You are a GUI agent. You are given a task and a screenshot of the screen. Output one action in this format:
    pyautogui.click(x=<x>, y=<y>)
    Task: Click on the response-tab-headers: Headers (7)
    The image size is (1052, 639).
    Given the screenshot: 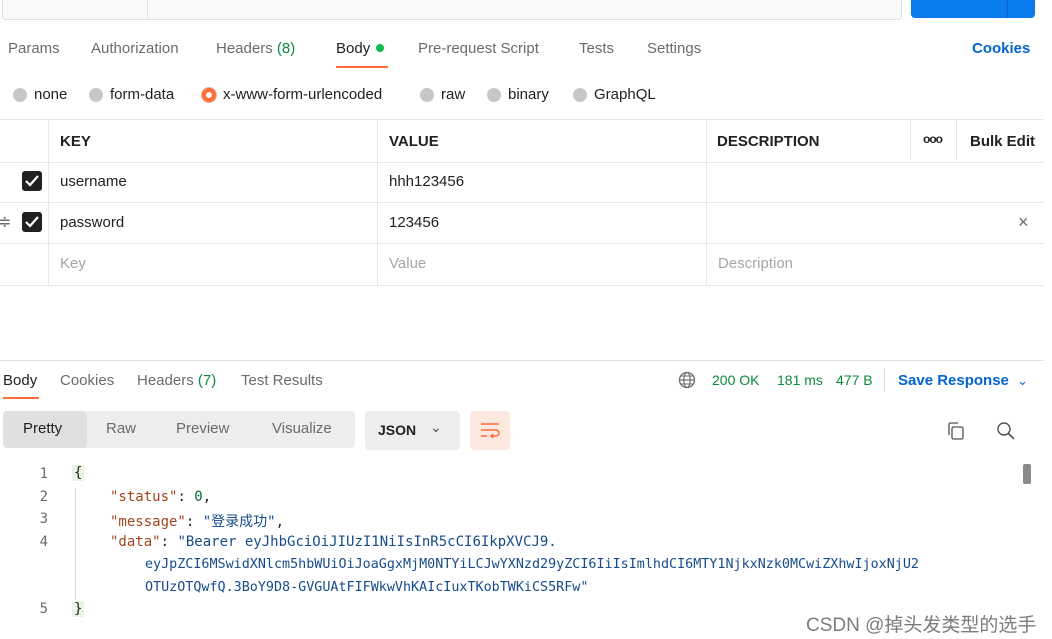 What is the action you would take?
    pyautogui.click(x=176, y=380)
    